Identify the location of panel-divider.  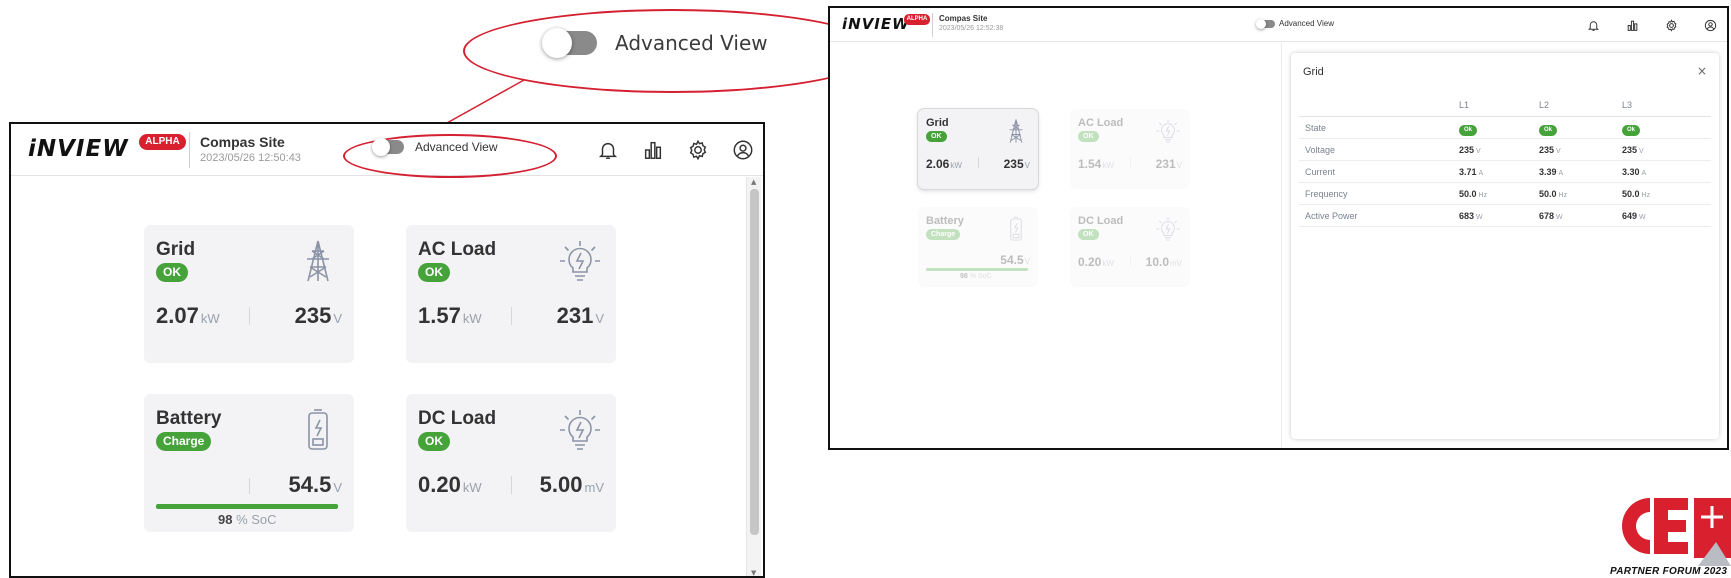
(1281, 245).